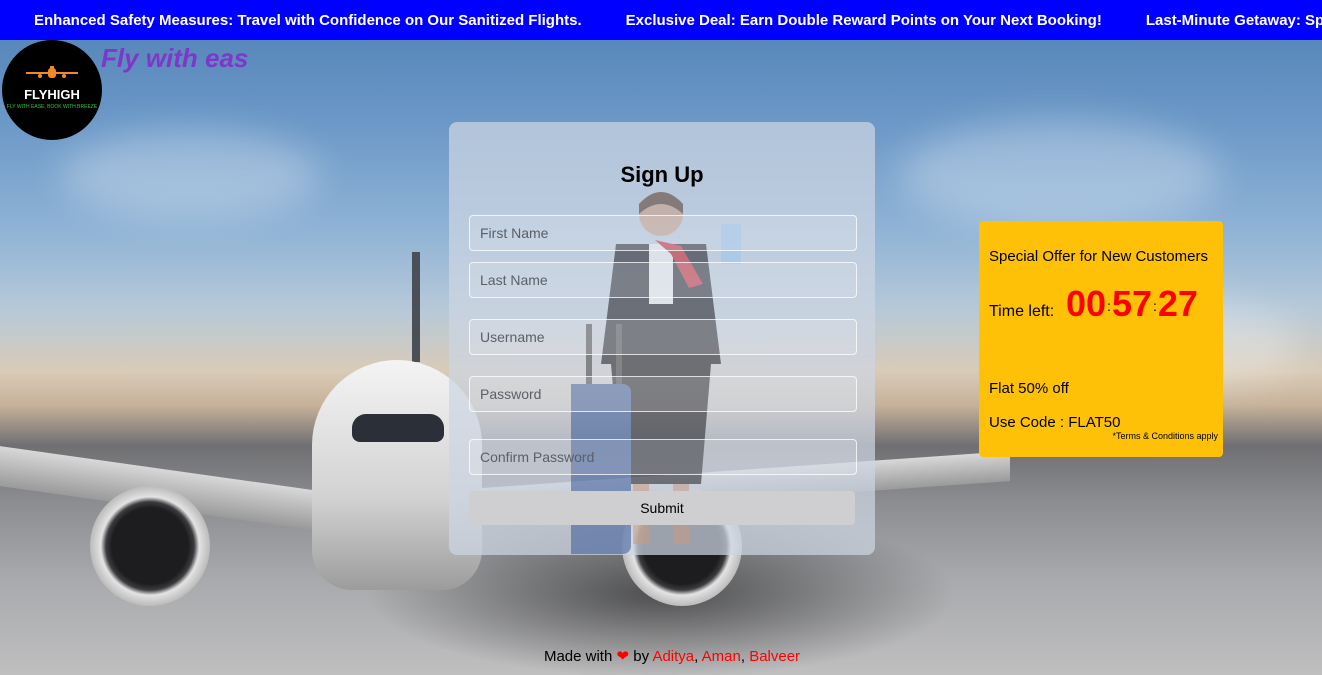 This screenshot has height=675, width=1322. What do you see at coordinates (1177, 303) in the screenshot?
I see `timer-seconds: 27` at bounding box center [1177, 303].